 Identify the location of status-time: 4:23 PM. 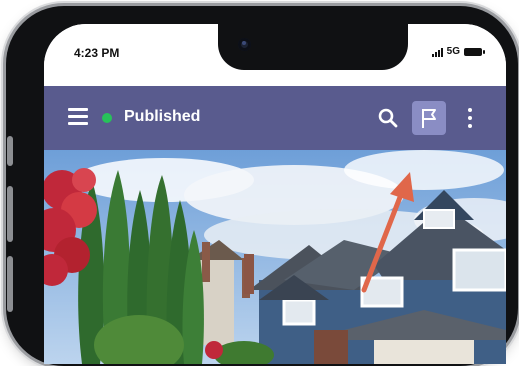
(97, 53).